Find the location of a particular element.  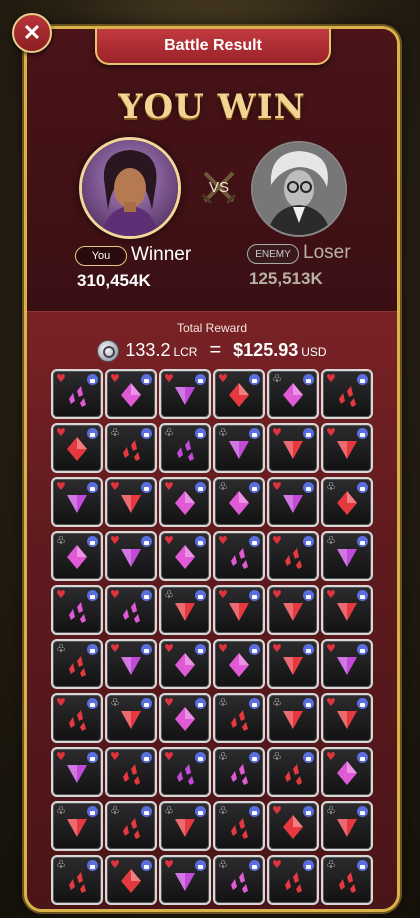

close-button: ✕ is located at coordinates (32, 33).